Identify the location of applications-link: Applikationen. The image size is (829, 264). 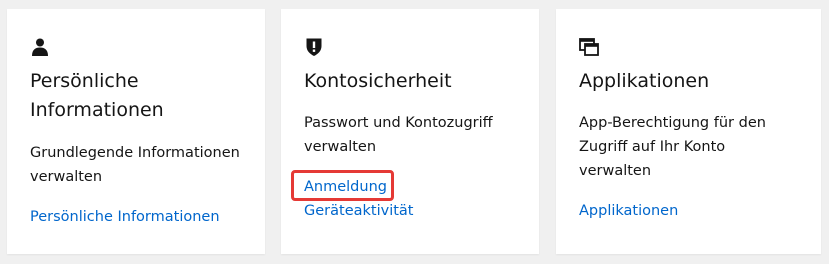
(628, 211).